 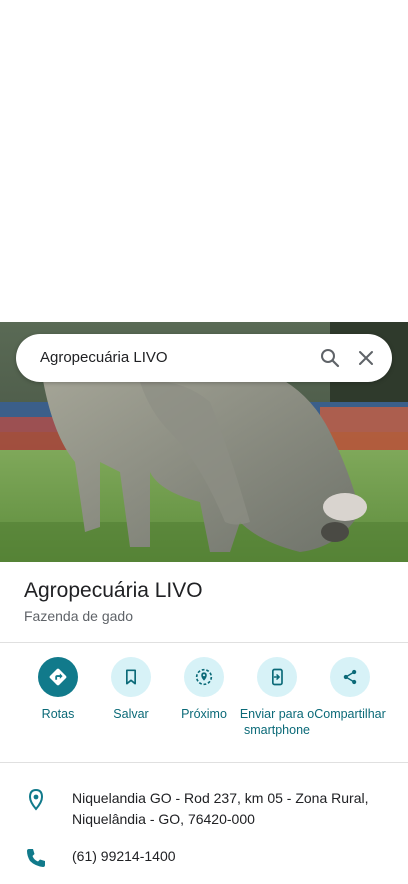 I want to click on location-pin-icon, so click(x=36, y=800).